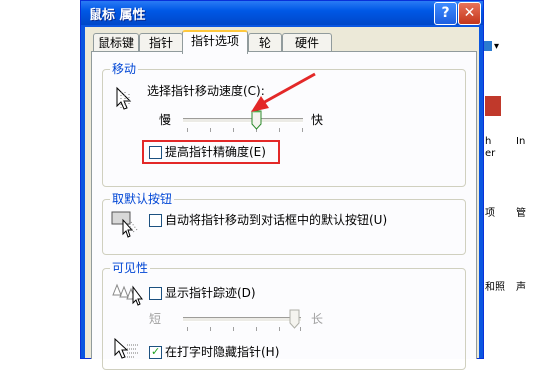 This screenshot has height=370, width=547. Describe the element at coordinates (445, 13) in the screenshot. I see `help-button: ?` at that location.